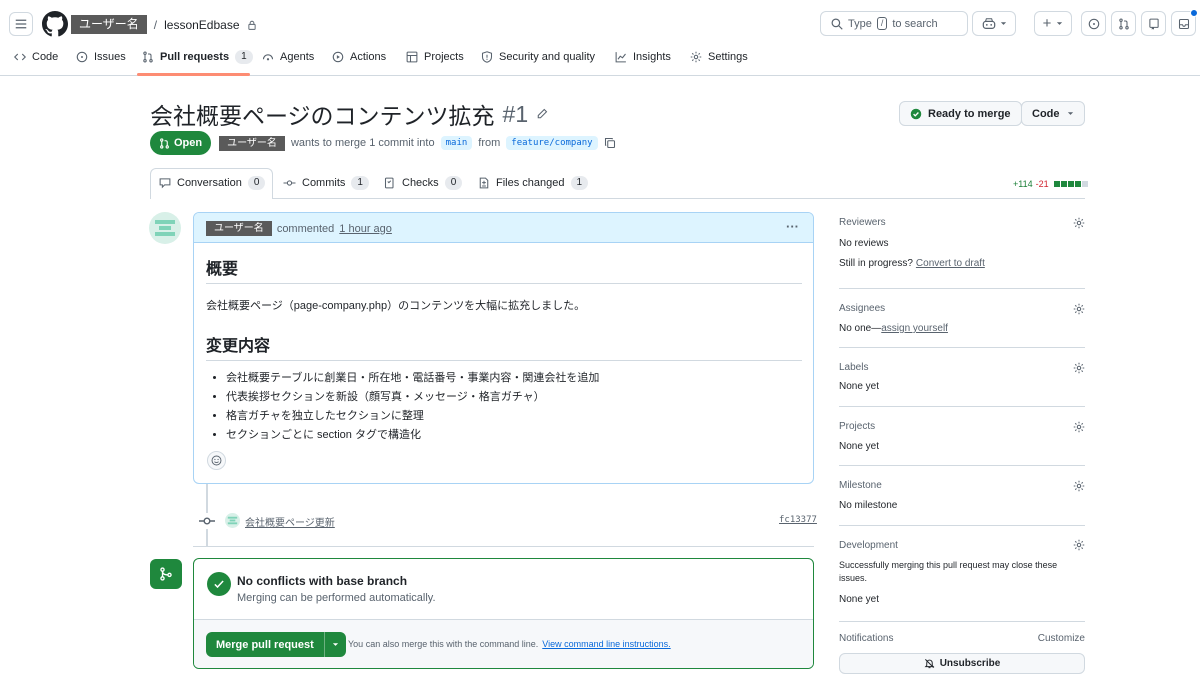 The height and width of the screenshot is (675, 1200). I want to click on tab-settings-label: Settings, so click(728, 57).